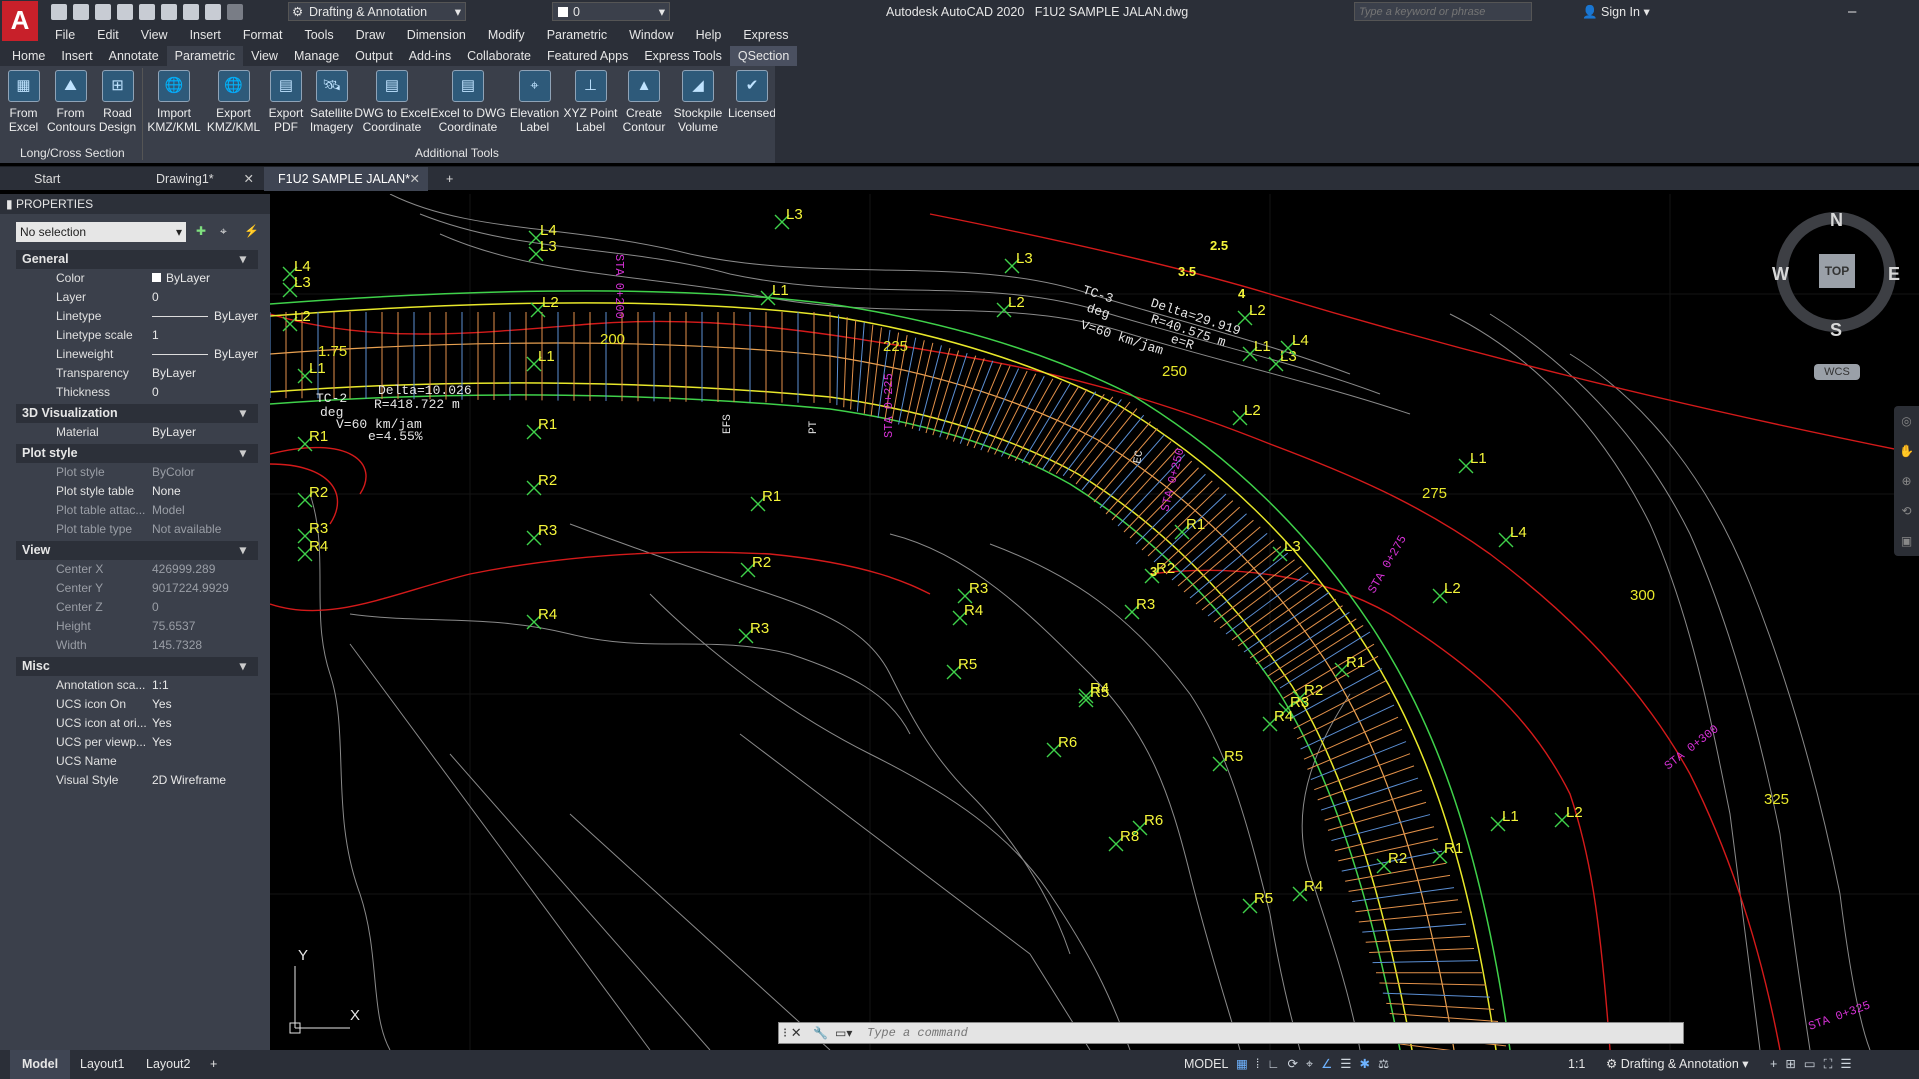 The height and width of the screenshot is (1079, 1919). What do you see at coordinates (1443, 11) in the screenshot?
I see `search-input` at bounding box center [1443, 11].